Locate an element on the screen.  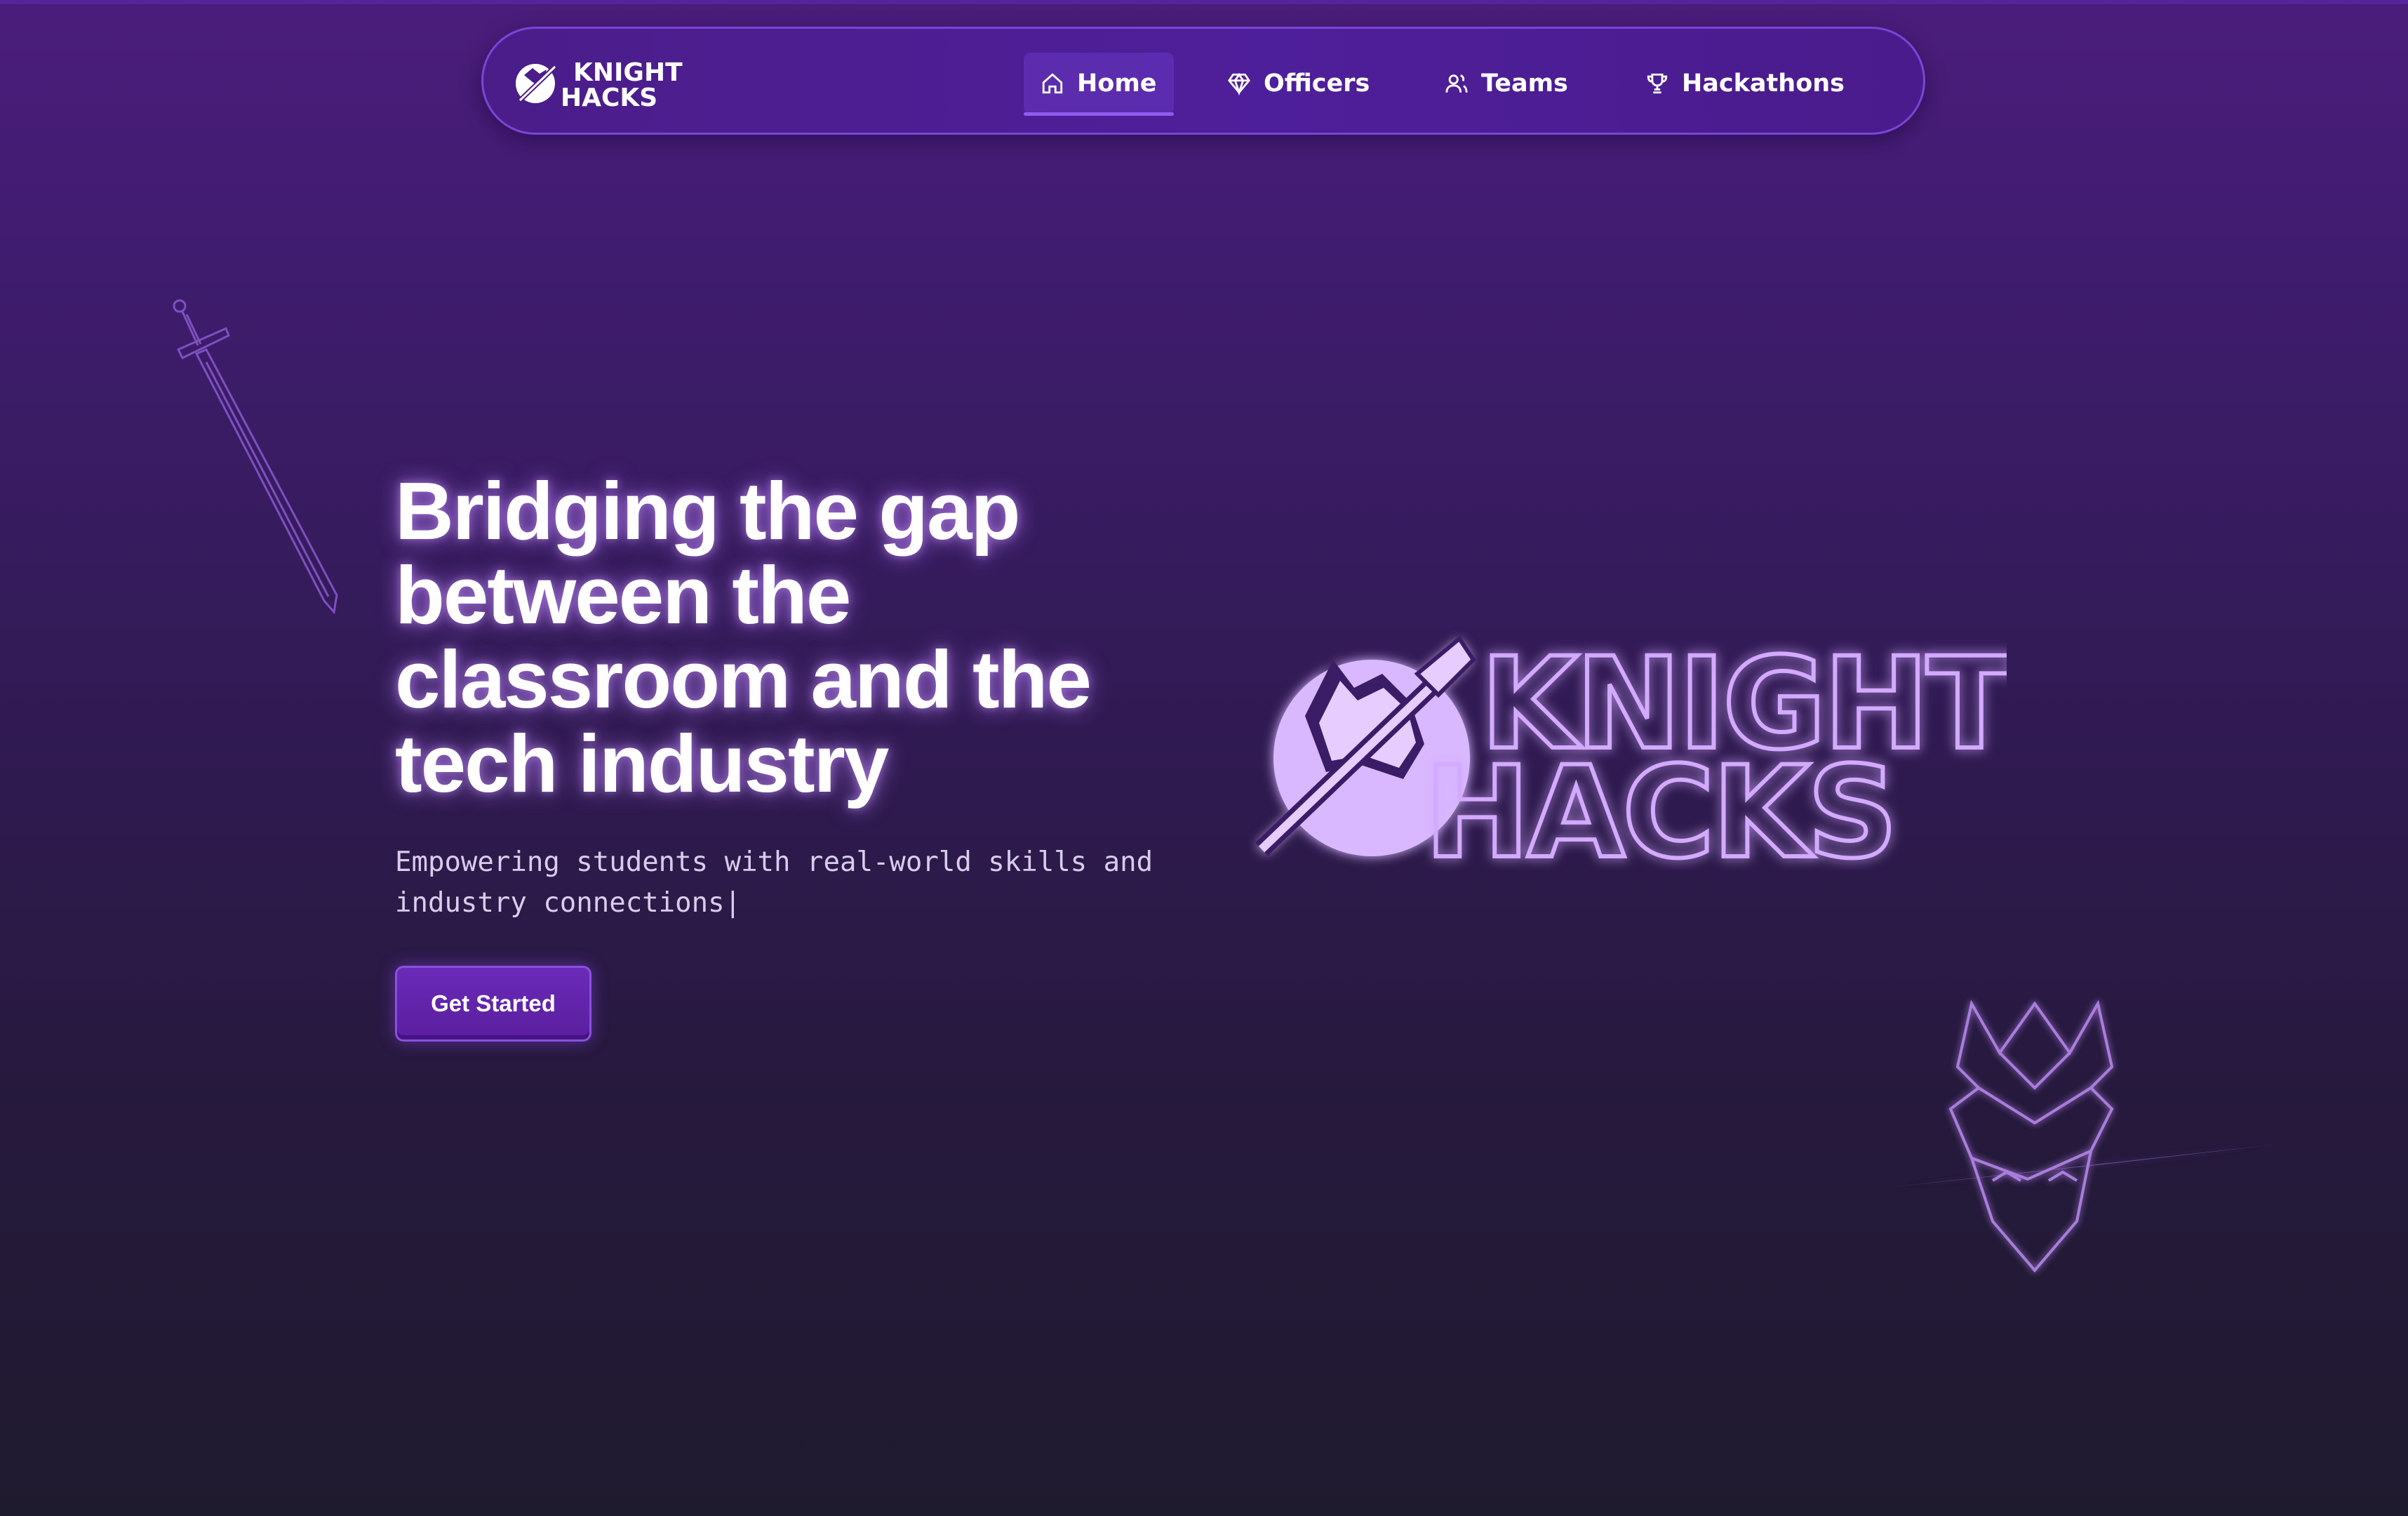
nav-item-label: Hackathons is located at coordinates (1763, 83).